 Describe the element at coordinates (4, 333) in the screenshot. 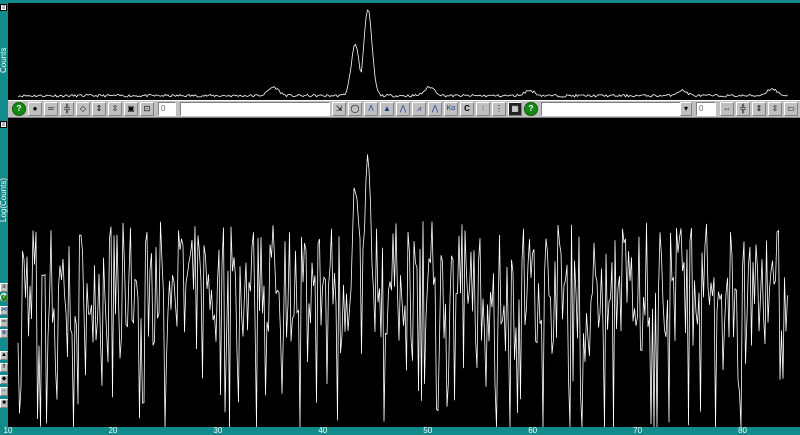

I see `side-pattern-icon: ⊗` at that location.